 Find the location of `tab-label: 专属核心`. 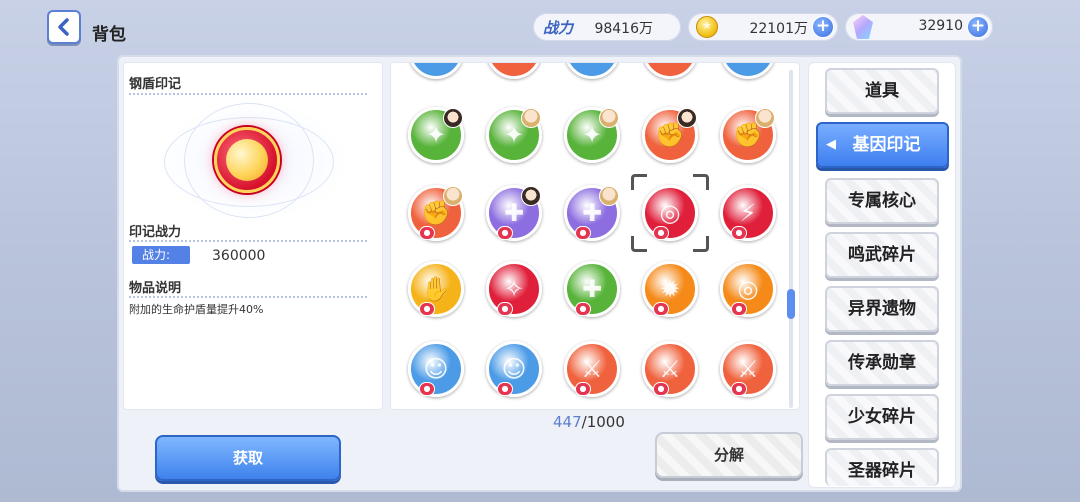

tab-label: 专属核心 is located at coordinates (882, 201).